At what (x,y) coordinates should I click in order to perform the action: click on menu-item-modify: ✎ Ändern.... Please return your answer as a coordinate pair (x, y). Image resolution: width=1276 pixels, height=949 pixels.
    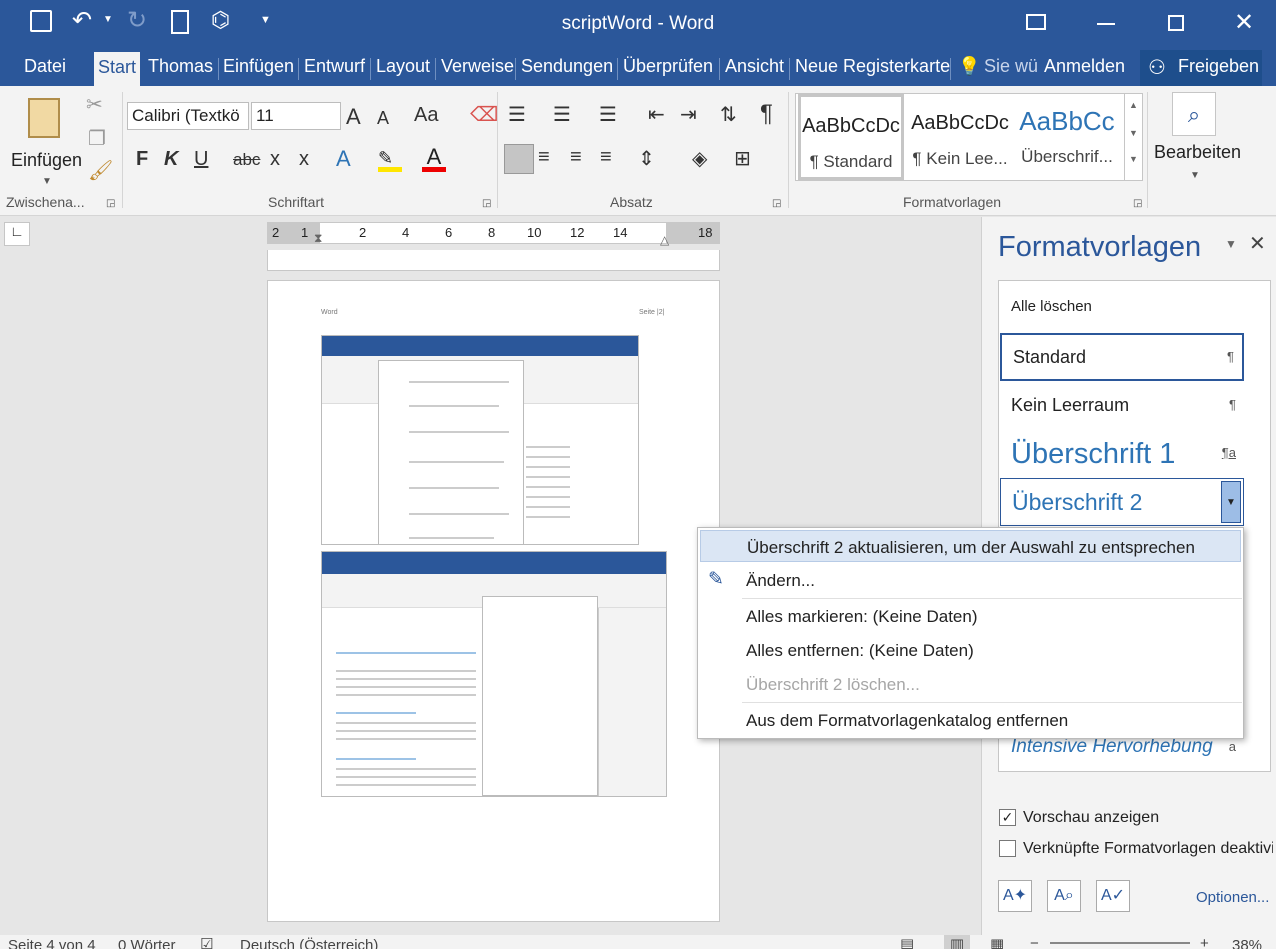
    Looking at the image, I should click on (970, 580).